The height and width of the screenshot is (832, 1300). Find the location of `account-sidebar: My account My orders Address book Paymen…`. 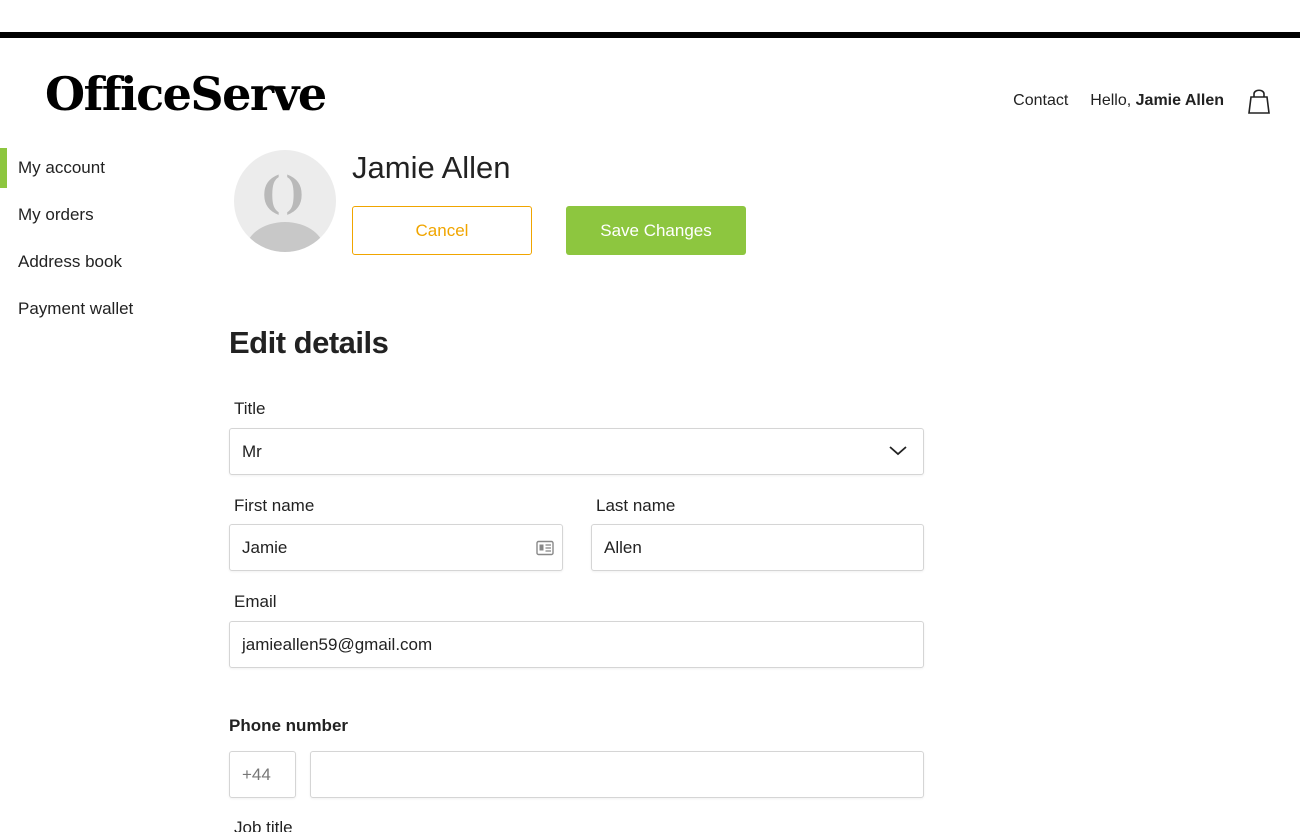

account-sidebar: My account My orders Address book Paymen… is located at coordinates (100, 242).